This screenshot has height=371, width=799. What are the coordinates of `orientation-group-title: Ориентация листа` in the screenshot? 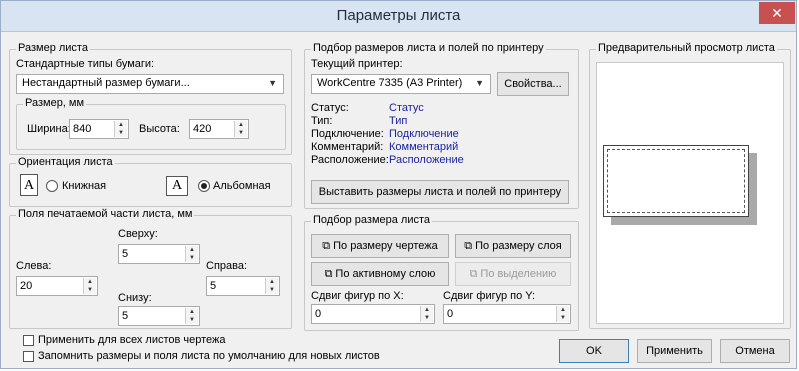 It's located at (65, 162).